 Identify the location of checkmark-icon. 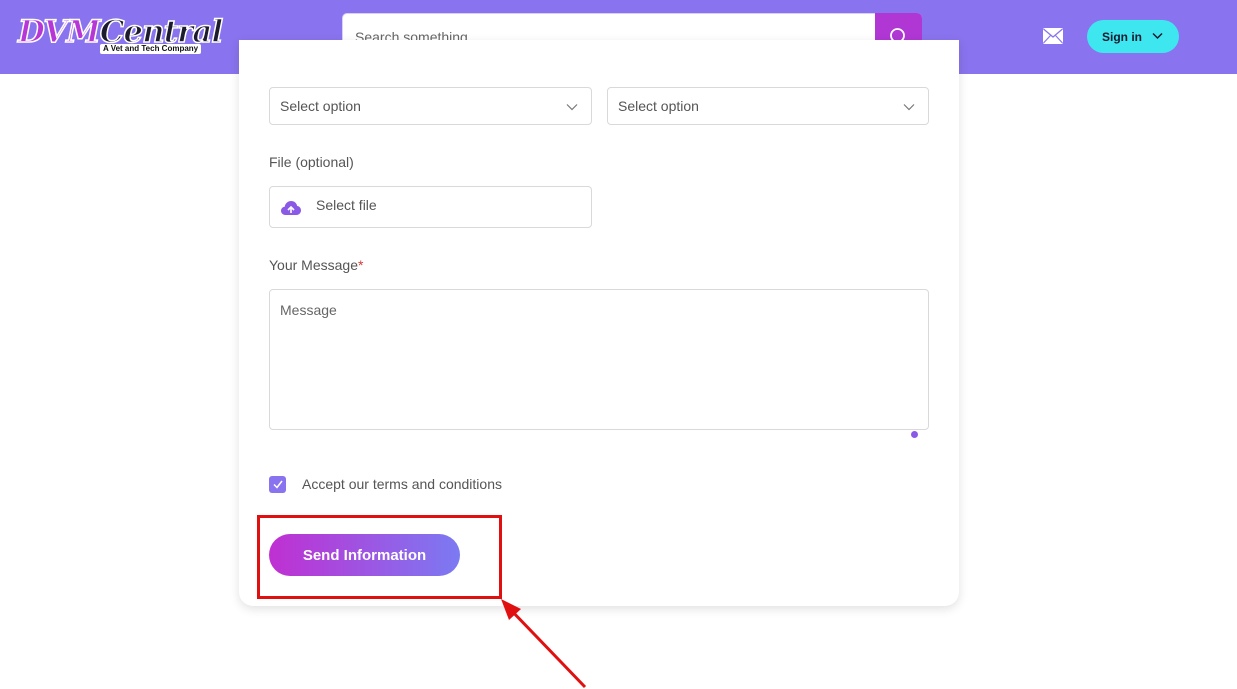
(277, 484).